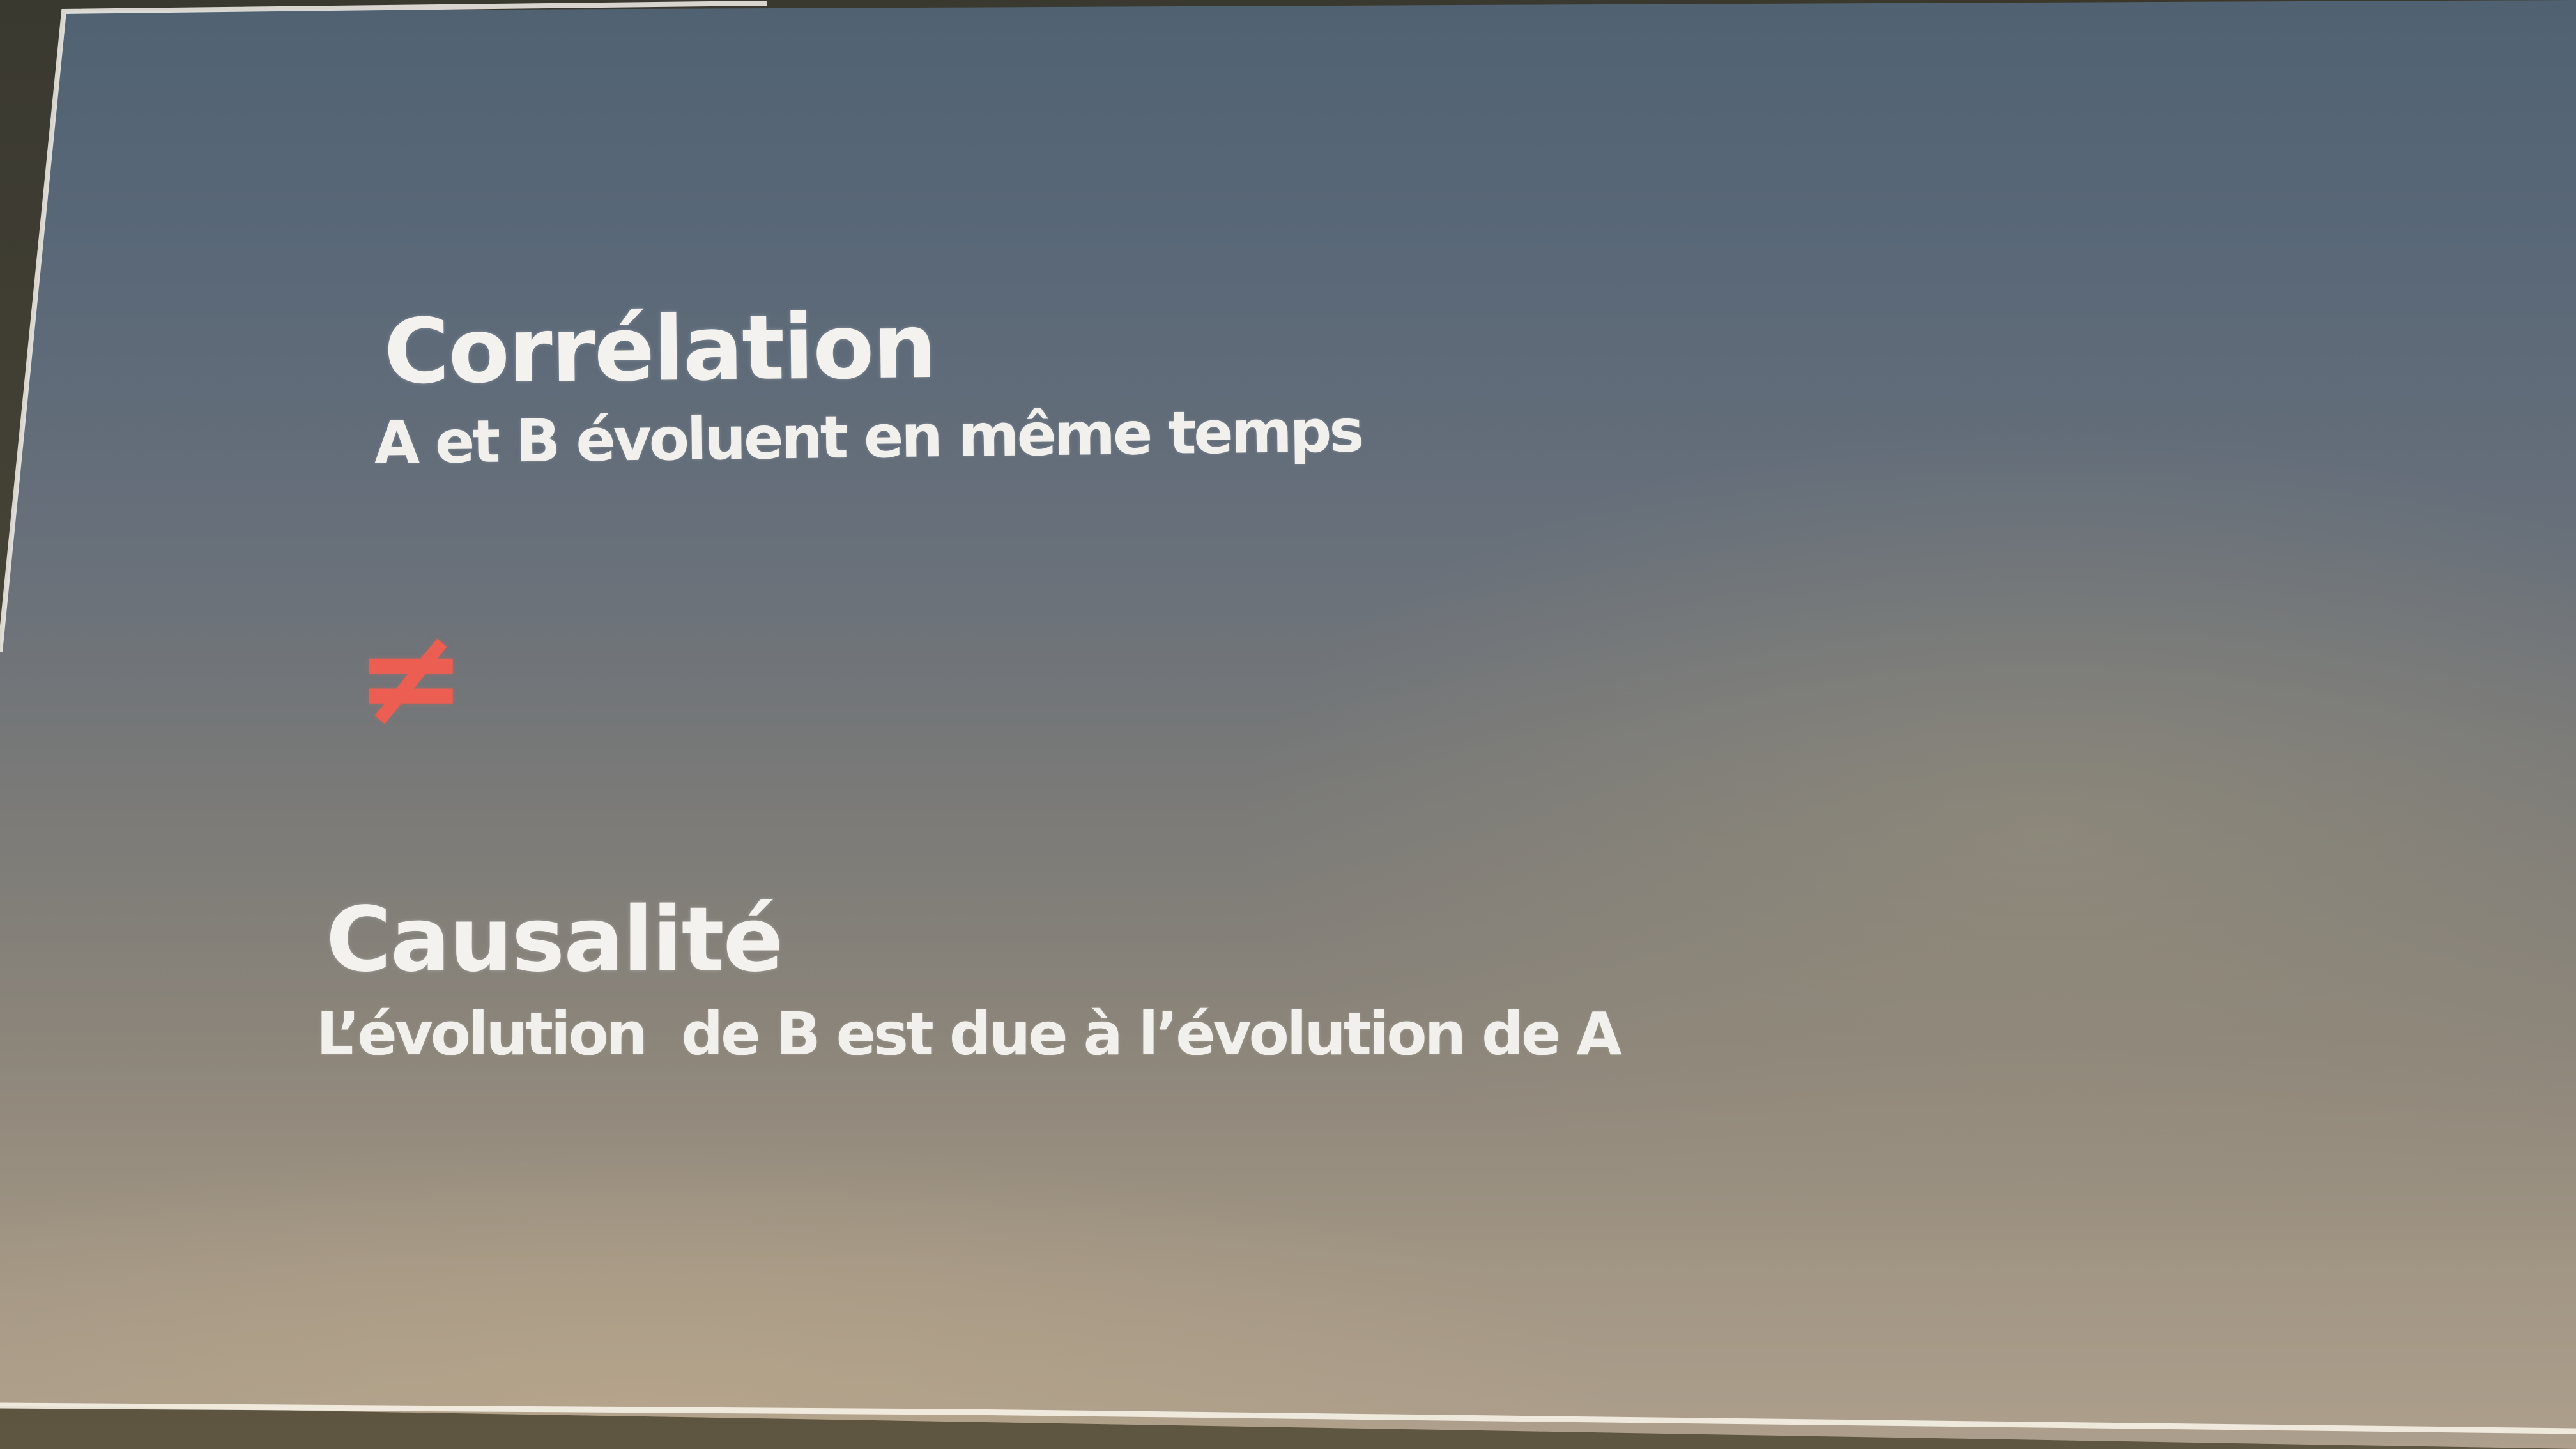 The width and height of the screenshot is (2576, 1449). I want to click on correlation-title: Corrélation, so click(659, 349).